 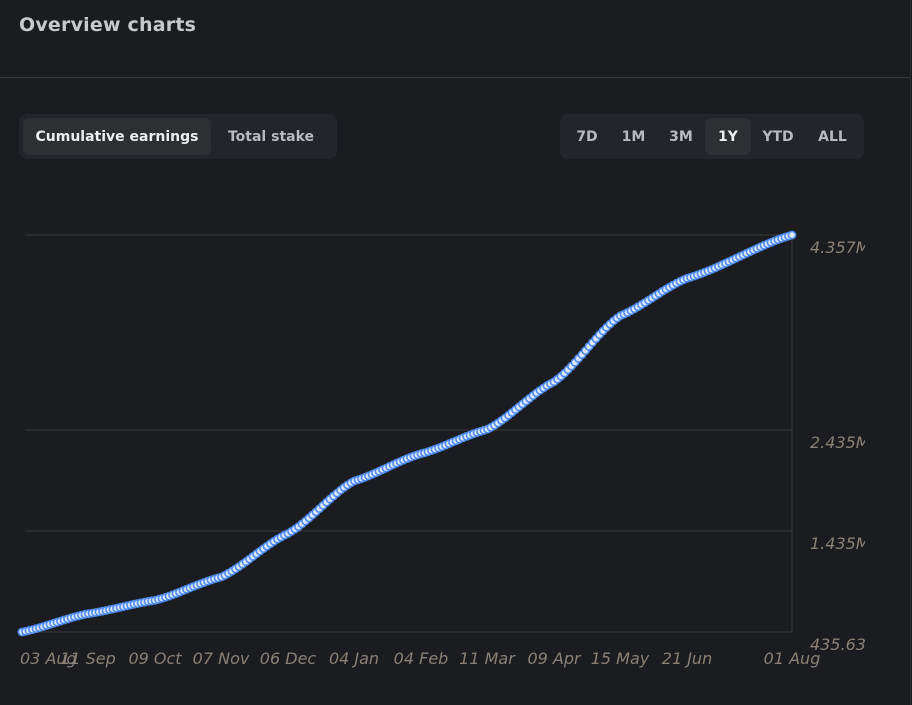 I want to click on x-tick-label: 21 Jun, so click(x=687, y=658).